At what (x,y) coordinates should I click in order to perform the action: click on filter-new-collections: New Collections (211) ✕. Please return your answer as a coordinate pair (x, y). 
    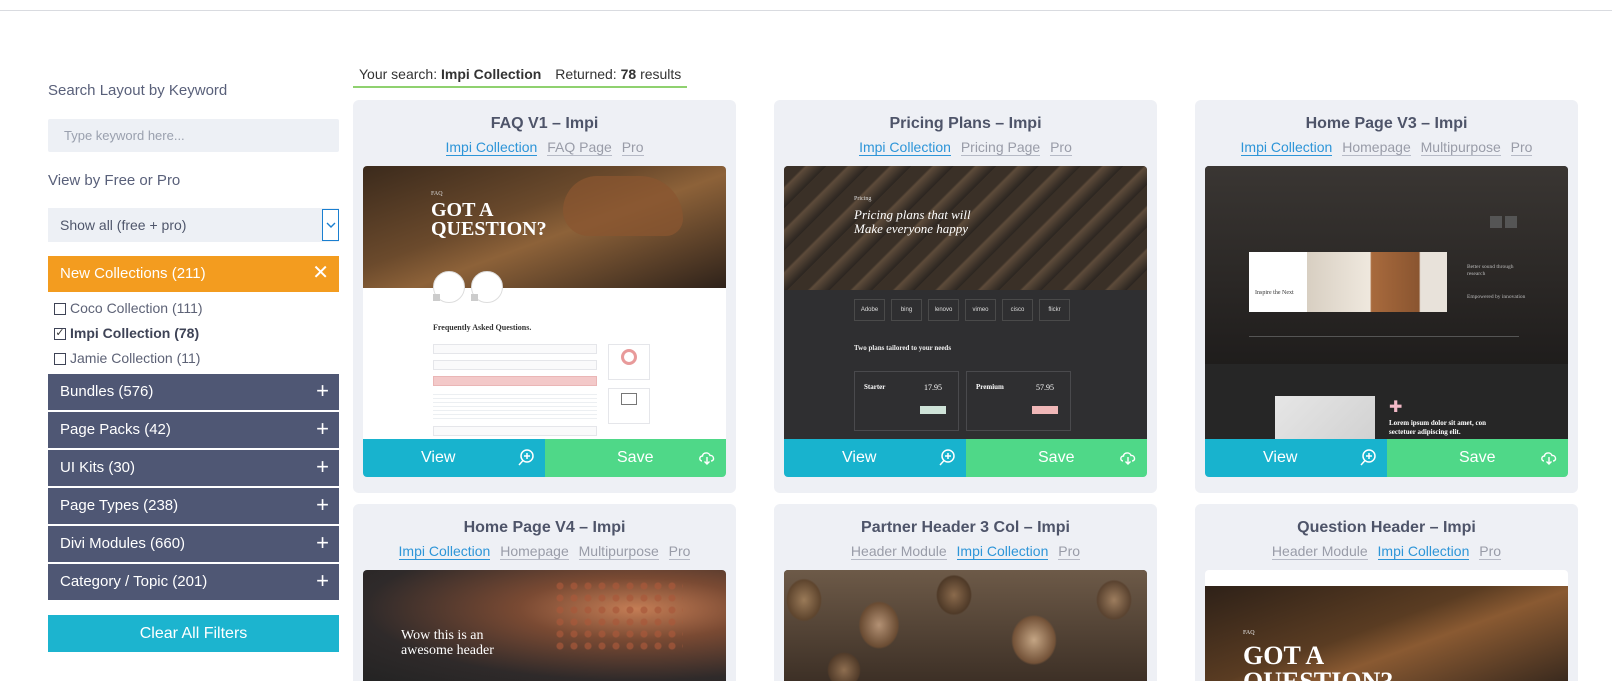
    Looking at the image, I should click on (193, 274).